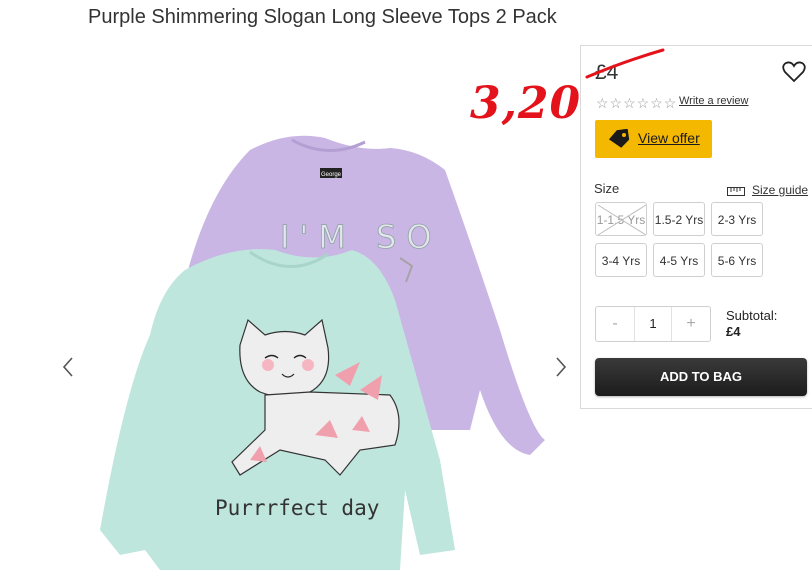 The height and width of the screenshot is (580, 812). I want to click on rating-stars: ☆☆☆☆☆☆, so click(637, 103).